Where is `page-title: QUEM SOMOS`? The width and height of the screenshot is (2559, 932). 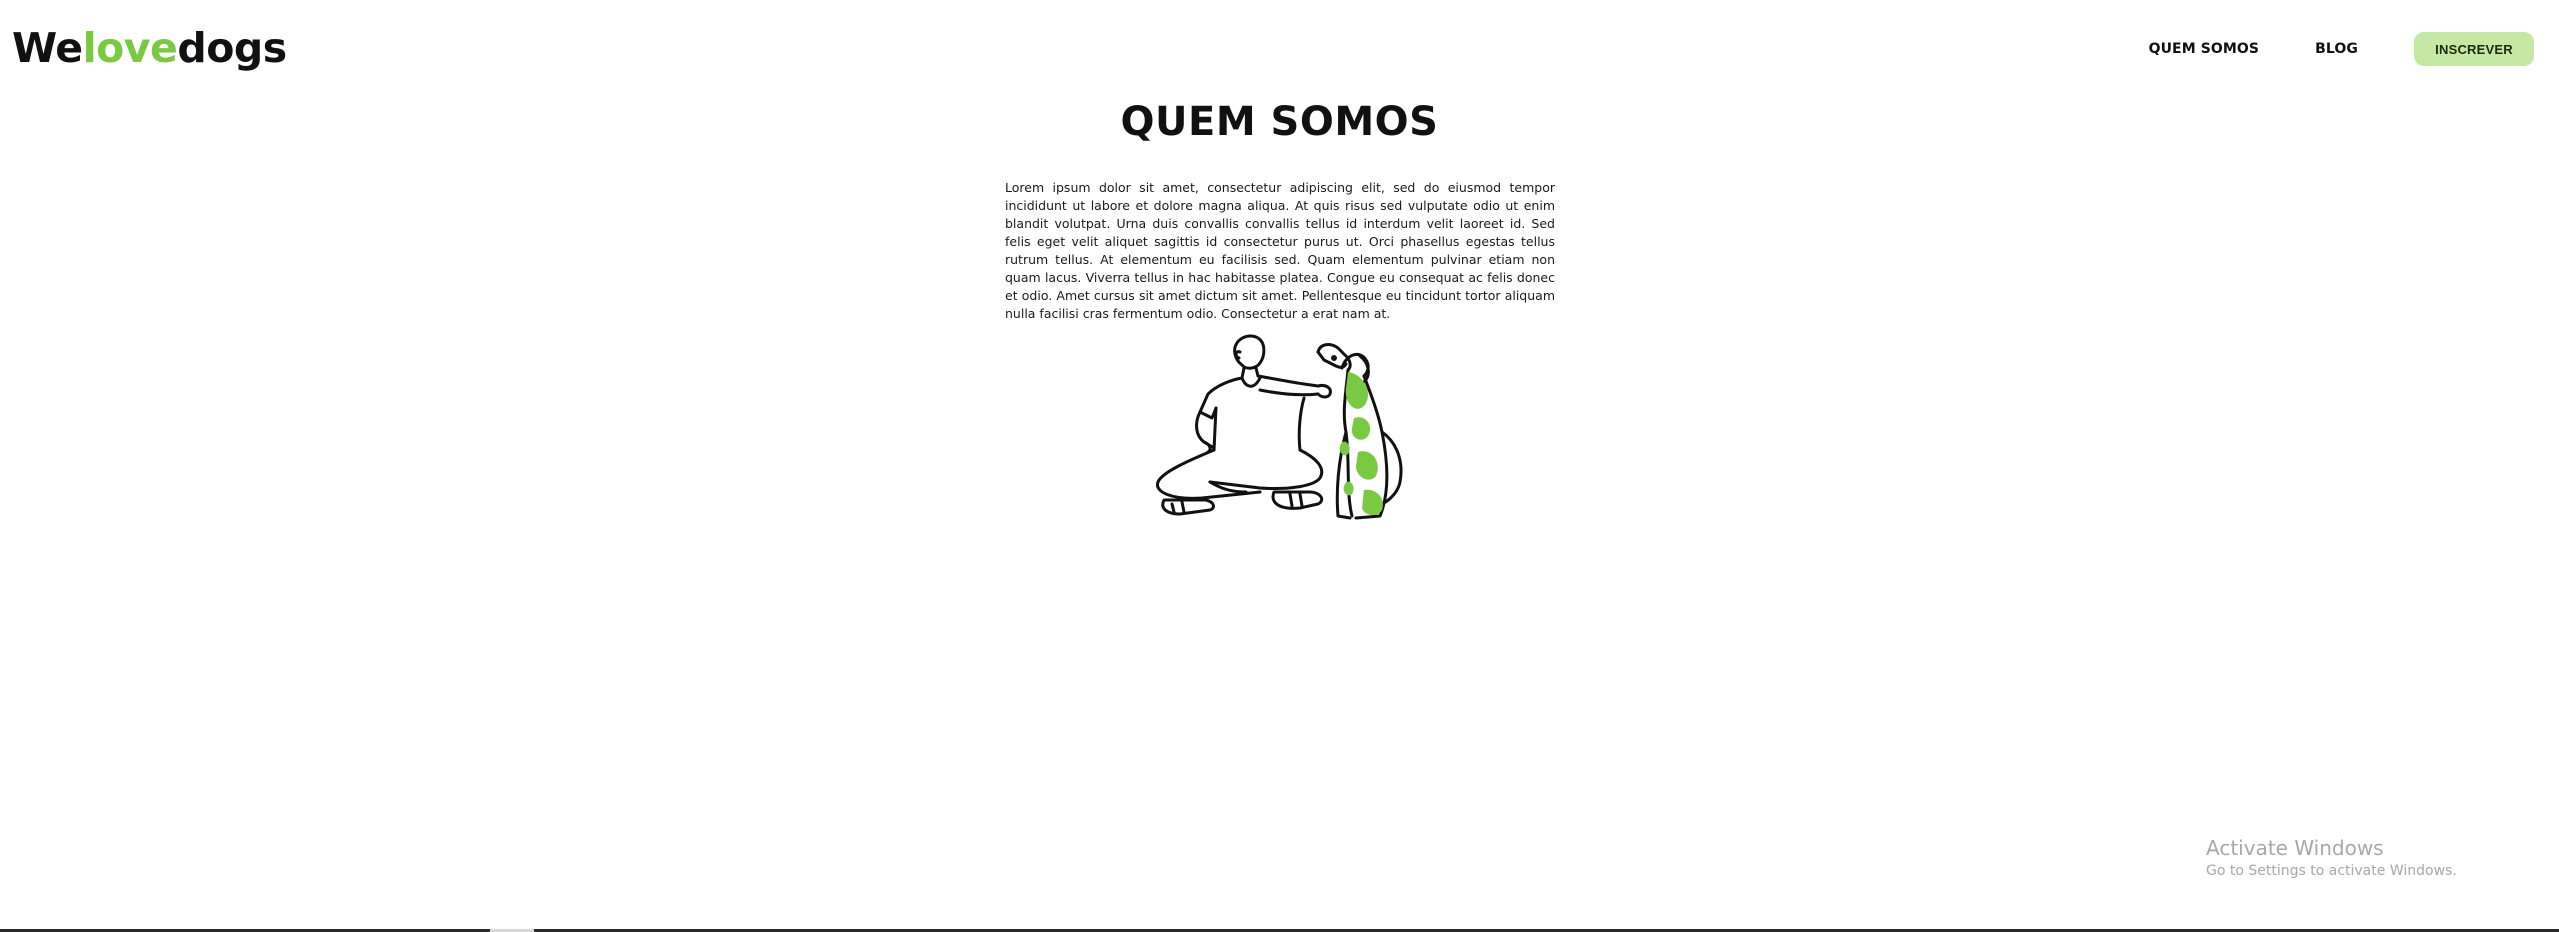 page-title: QUEM SOMOS is located at coordinates (1279, 122).